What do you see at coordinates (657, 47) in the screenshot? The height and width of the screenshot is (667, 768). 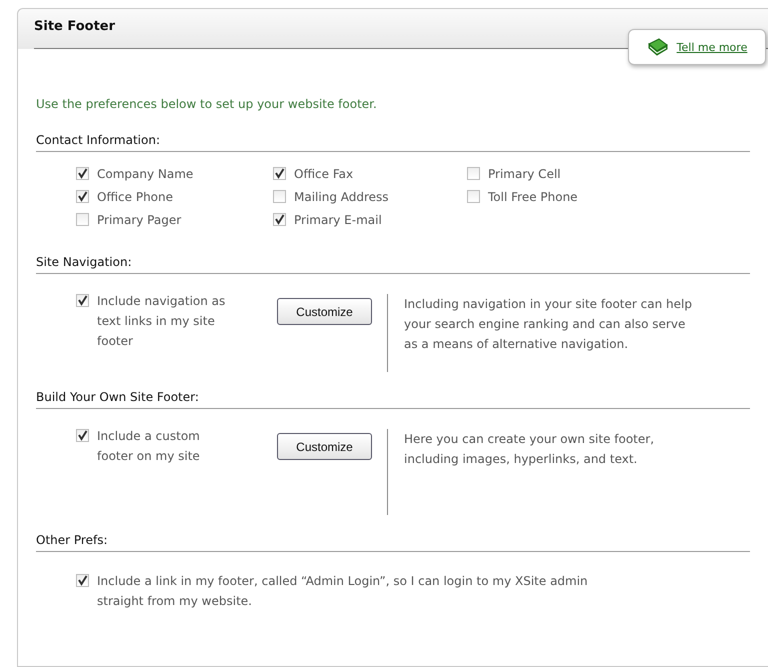 I see `book-icon` at bounding box center [657, 47].